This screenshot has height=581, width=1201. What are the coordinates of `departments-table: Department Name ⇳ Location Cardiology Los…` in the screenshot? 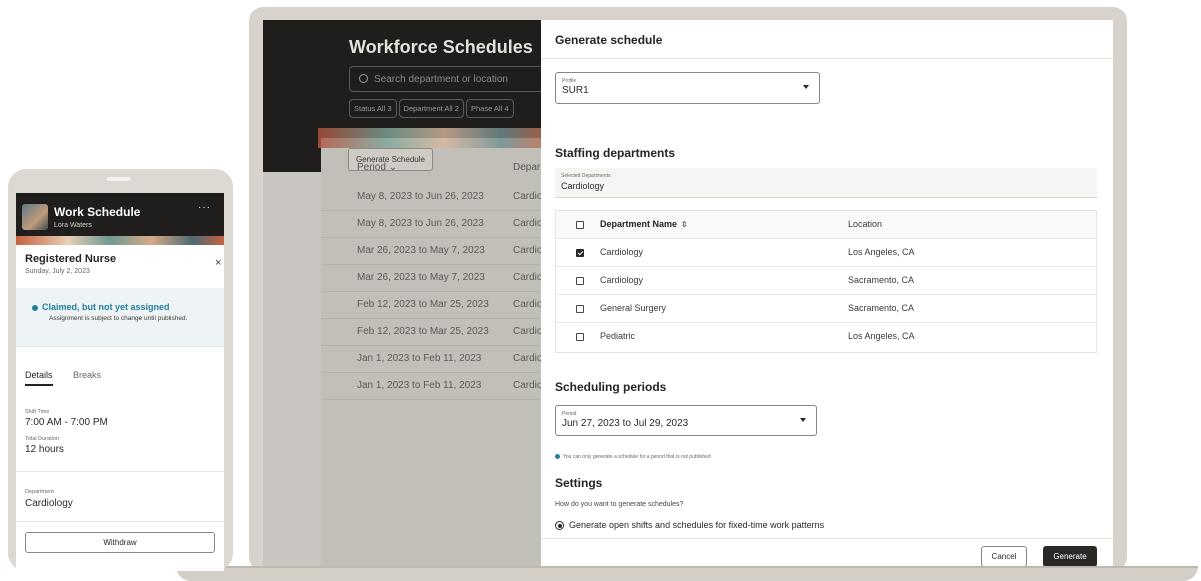 It's located at (826, 281).